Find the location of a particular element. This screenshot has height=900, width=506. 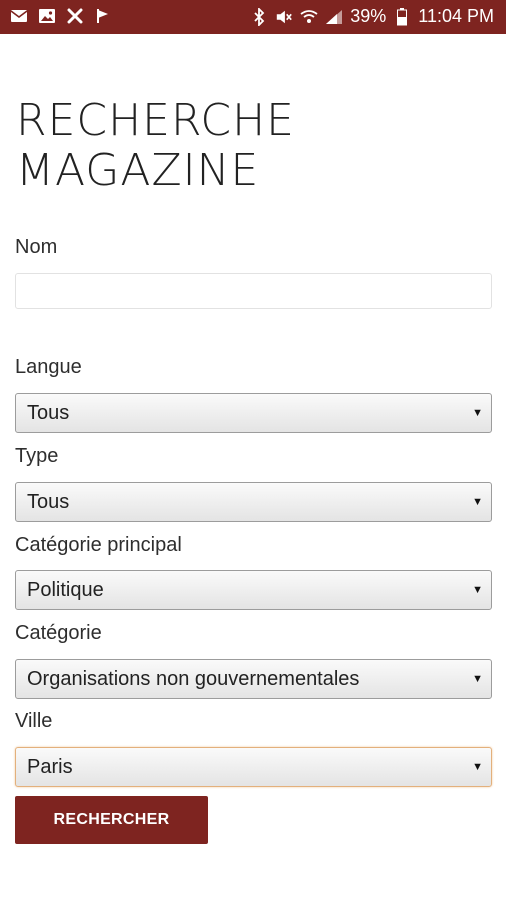

page-title: RECHERCHE MAGAZINE is located at coordinates (155, 146).